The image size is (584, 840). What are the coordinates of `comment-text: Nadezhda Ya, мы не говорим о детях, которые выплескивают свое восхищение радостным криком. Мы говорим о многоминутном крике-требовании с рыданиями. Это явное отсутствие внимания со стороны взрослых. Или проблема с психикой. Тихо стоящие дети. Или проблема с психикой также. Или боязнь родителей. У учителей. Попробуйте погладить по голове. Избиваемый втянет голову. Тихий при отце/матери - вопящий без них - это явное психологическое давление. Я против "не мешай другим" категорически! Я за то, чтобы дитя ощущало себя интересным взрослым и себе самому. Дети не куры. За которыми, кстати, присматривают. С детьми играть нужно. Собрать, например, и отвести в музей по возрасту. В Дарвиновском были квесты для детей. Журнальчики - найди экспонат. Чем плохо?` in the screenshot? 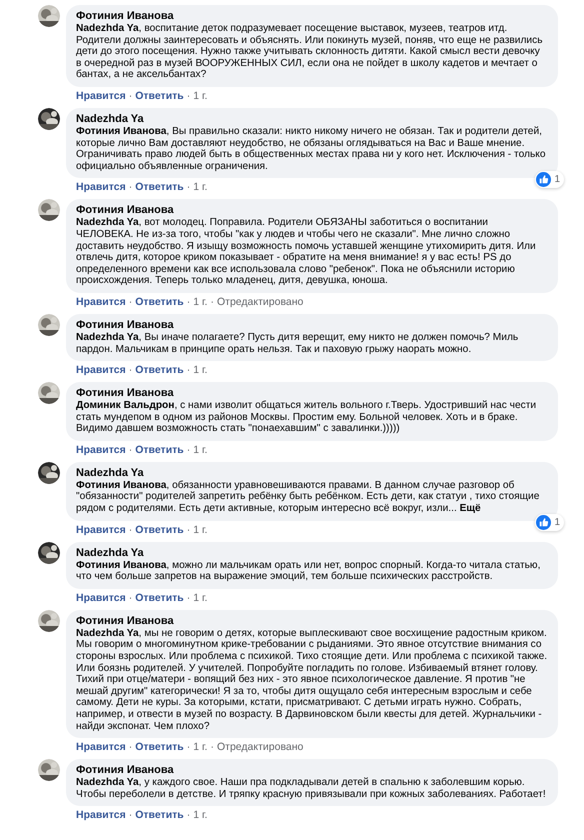 It's located at (312, 680).